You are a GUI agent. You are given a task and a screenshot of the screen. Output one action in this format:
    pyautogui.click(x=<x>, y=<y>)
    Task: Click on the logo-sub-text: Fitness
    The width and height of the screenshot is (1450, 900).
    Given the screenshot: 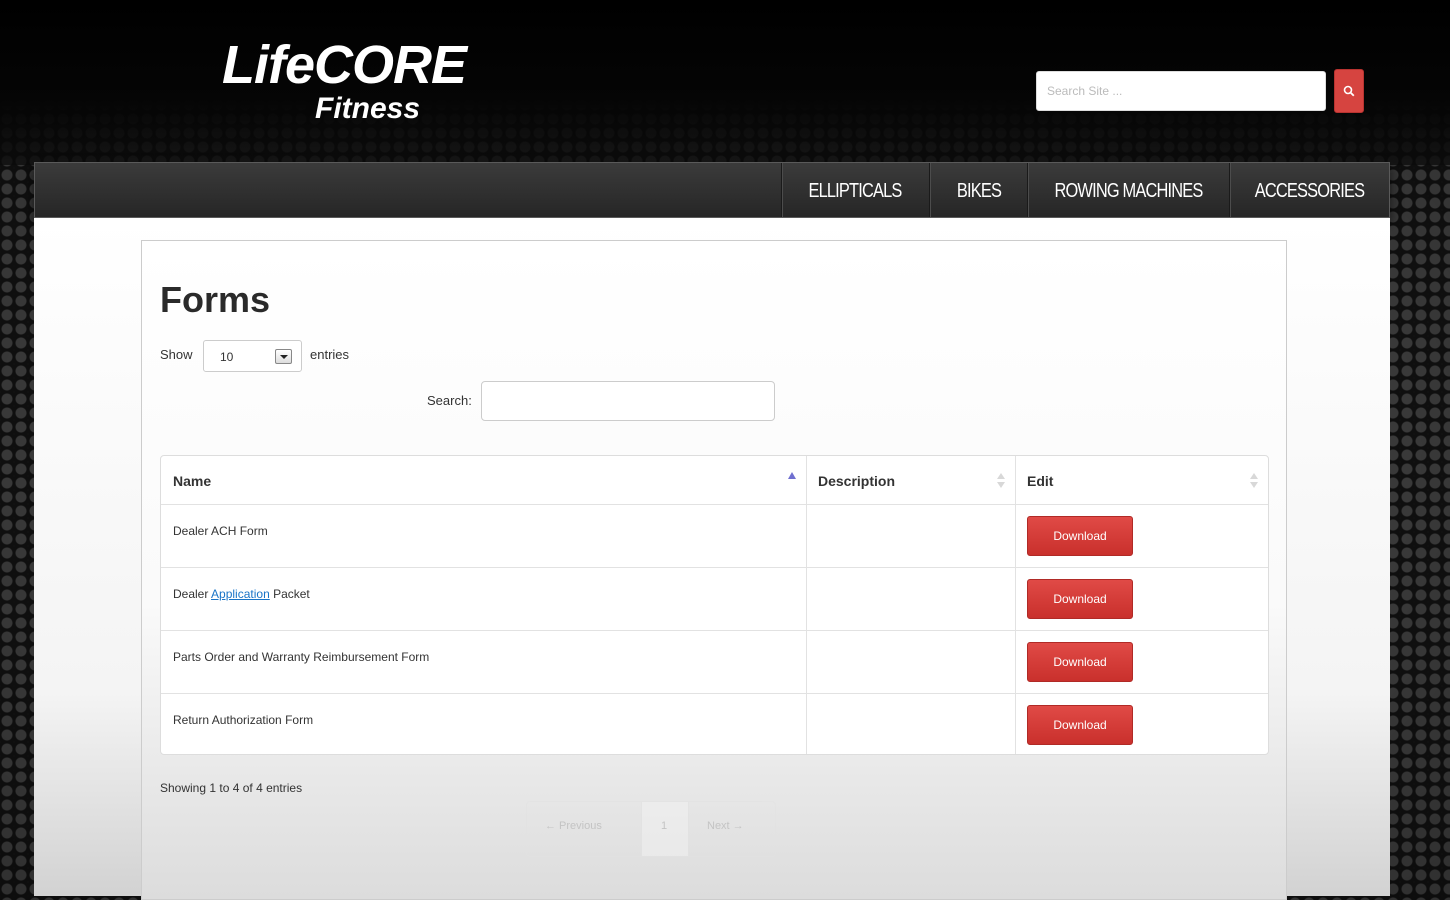 What is the action you would take?
    pyautogui.click(x=368, y=108)
    